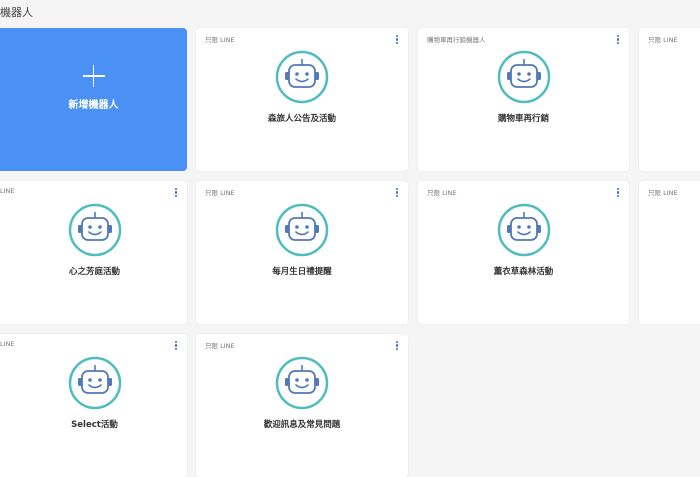 The width and height of the screenshot is (700, 477). What do you see at coordinates (94, 272) in the screenshot?
I see `robot-name: 心之芳庭活動` at bounding box center [94, 272].